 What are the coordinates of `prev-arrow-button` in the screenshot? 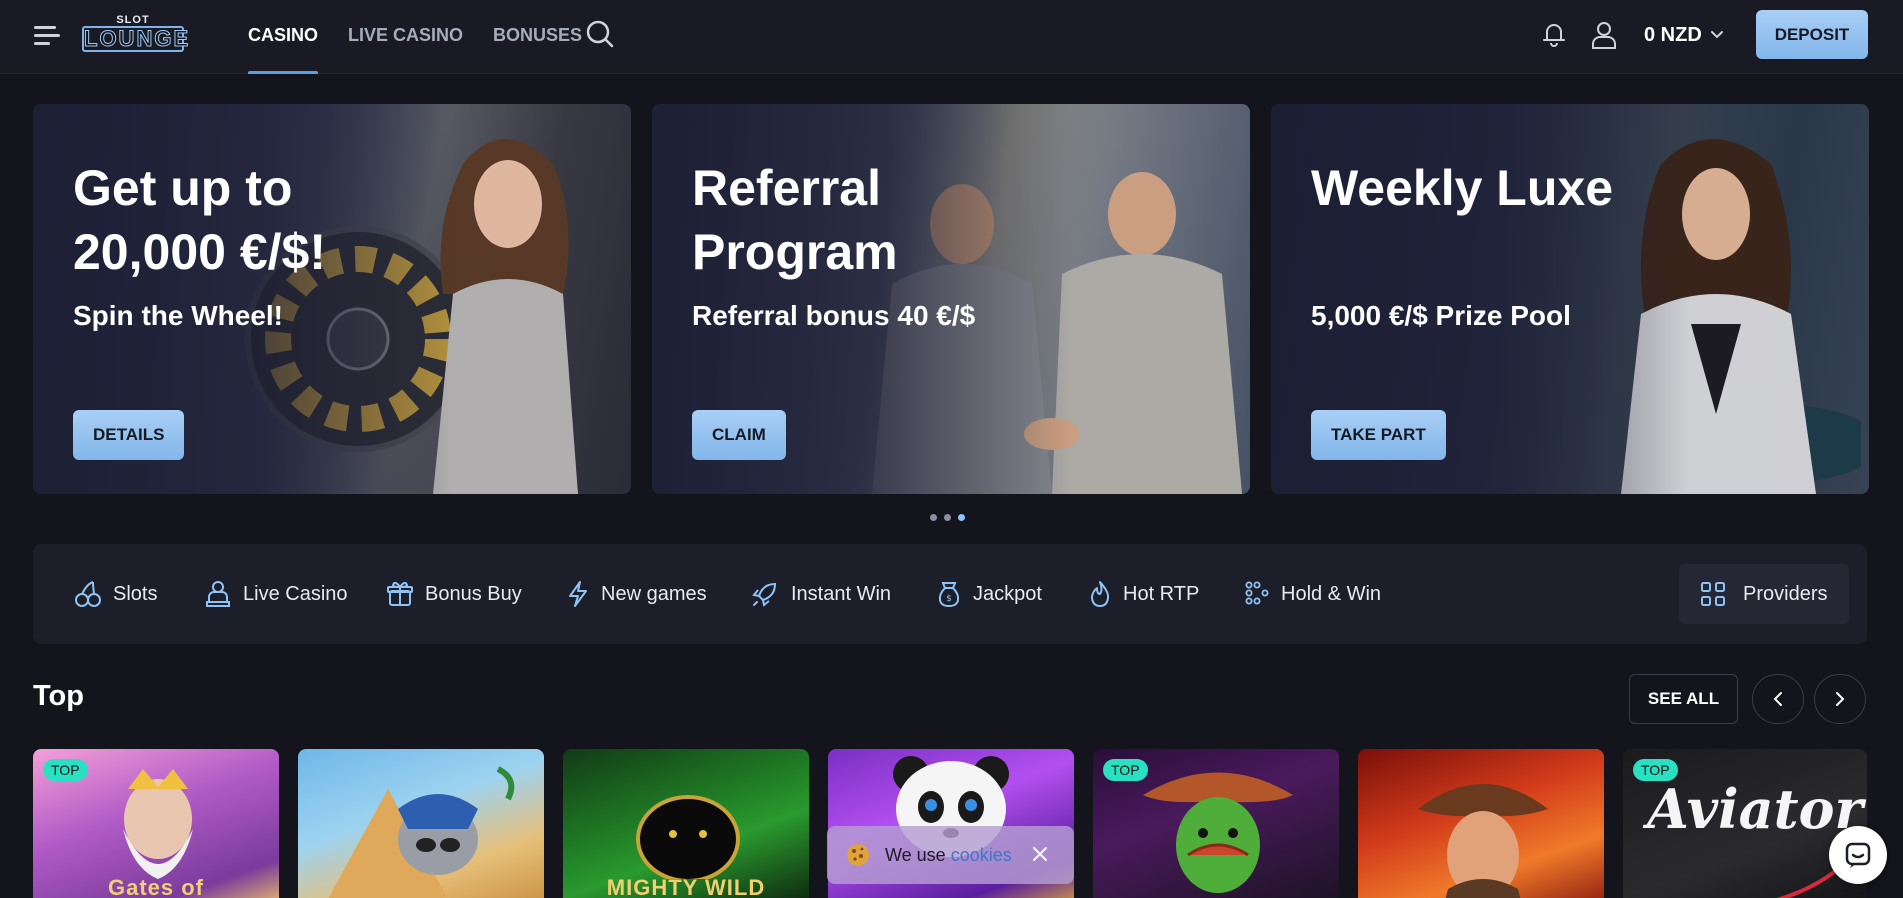 It's located at (1778, 699).